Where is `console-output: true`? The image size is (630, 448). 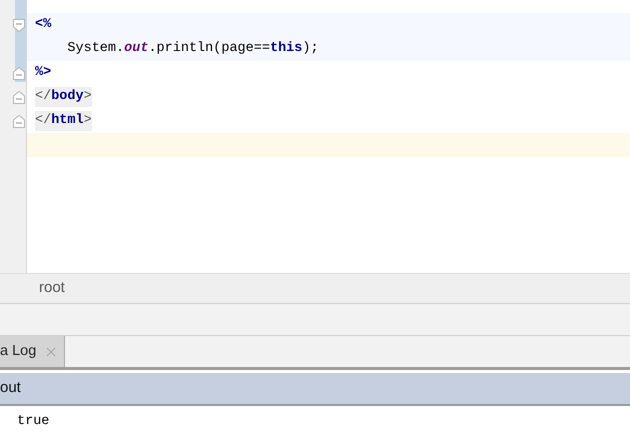
console-output: true is located at coordinates (33, 421).